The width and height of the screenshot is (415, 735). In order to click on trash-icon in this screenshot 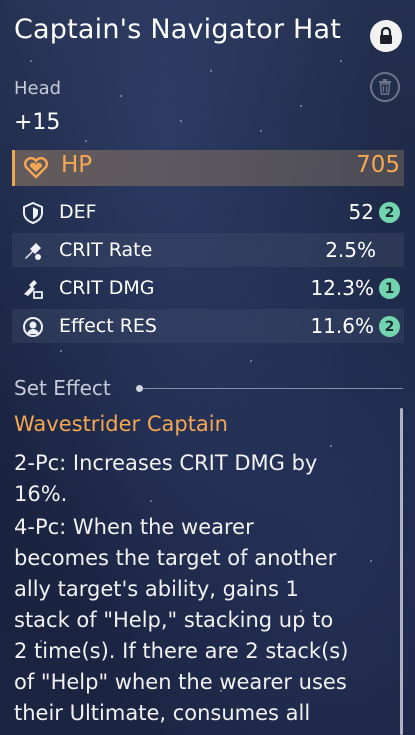, I will do `click(385, 87)`.